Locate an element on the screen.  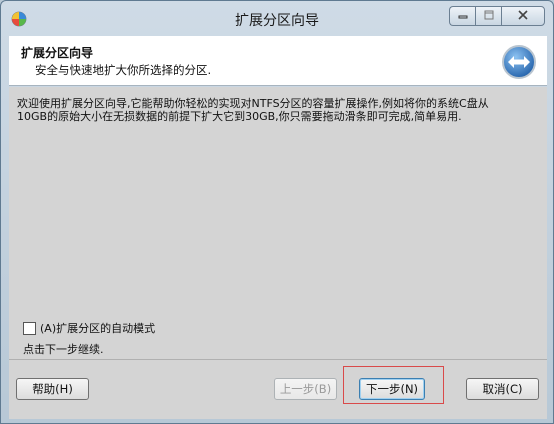
button-bar: 帮助(H) 上一步(B) 下一步(N) 取消(C) is located at coordinates (278, 389).